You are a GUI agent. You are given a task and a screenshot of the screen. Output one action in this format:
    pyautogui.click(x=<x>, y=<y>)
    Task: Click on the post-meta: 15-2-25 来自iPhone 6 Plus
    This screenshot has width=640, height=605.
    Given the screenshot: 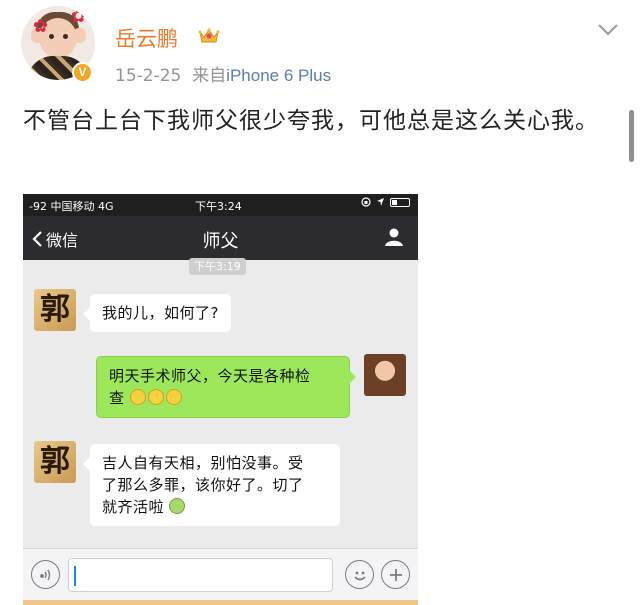 What is the action you would take?
    pyautogui.click(x=223, y=73)
    